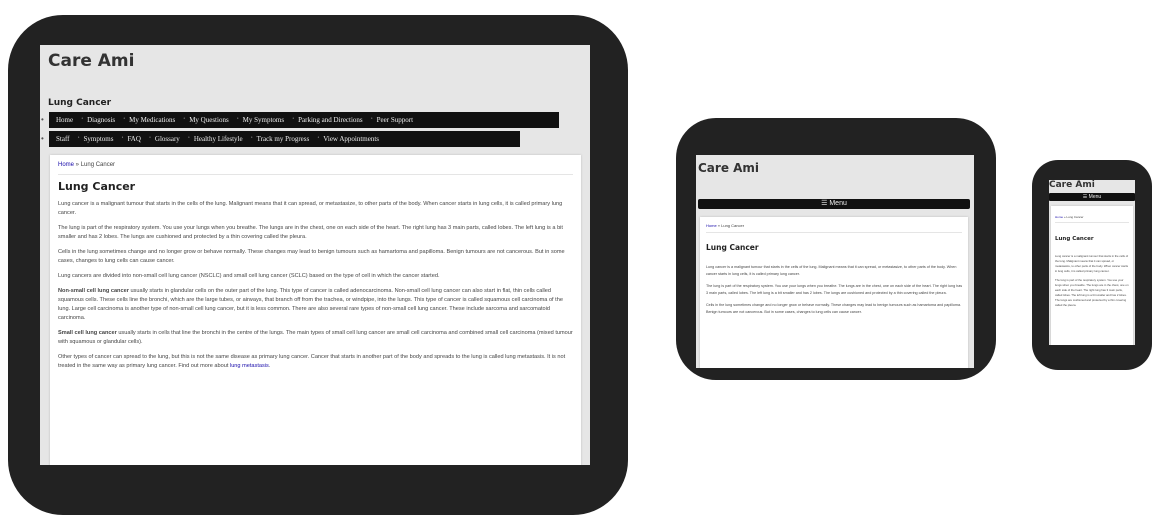 This screenshot has width=1156, height=517. I want to click on nav-item-healthy-lifestyle: Healthy Lifestyle, so click(220, 139).